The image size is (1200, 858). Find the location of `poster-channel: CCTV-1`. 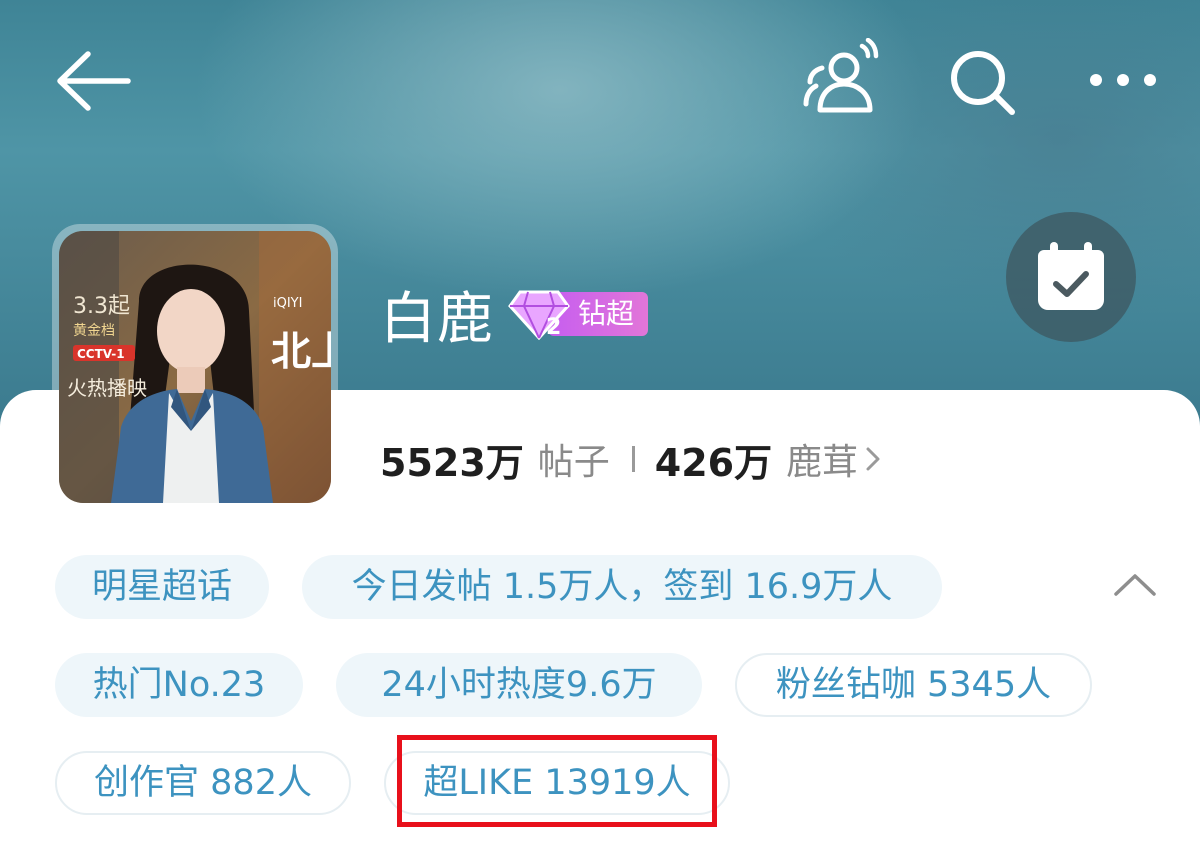

poster-channel: CCTV-1 is located at coordinates (101, 354).